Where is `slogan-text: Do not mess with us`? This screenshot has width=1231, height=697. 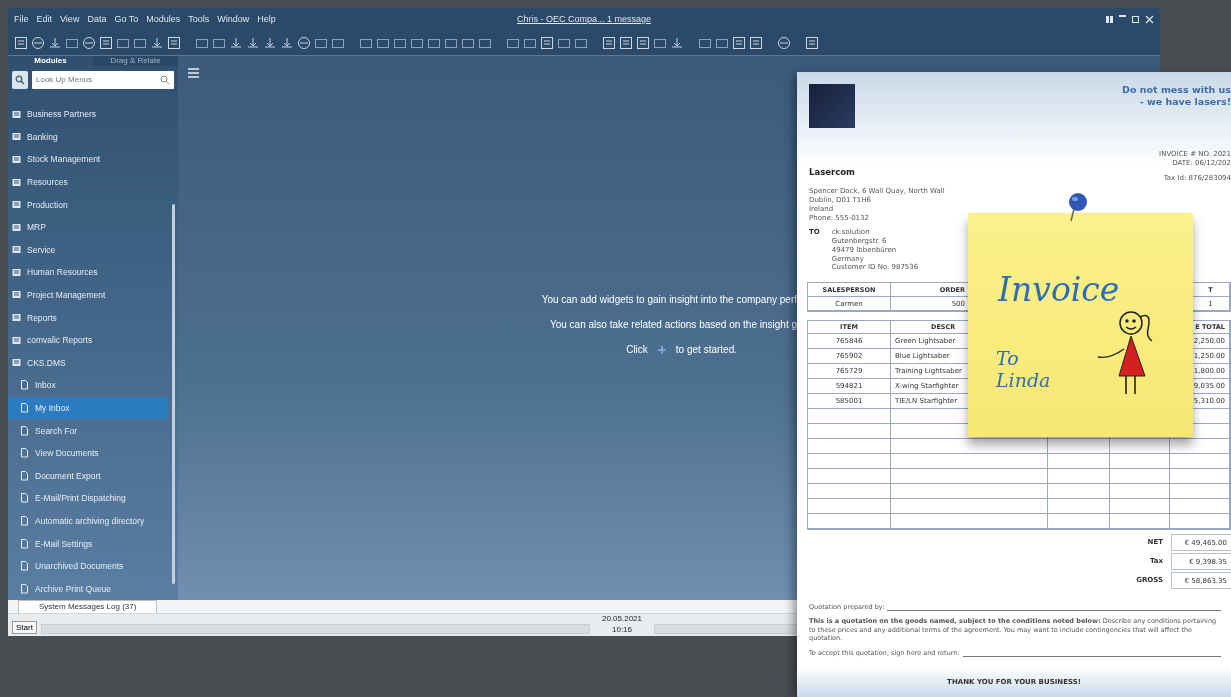 slogan-text: Do not mess with us is located at coordinates (1176, 90).